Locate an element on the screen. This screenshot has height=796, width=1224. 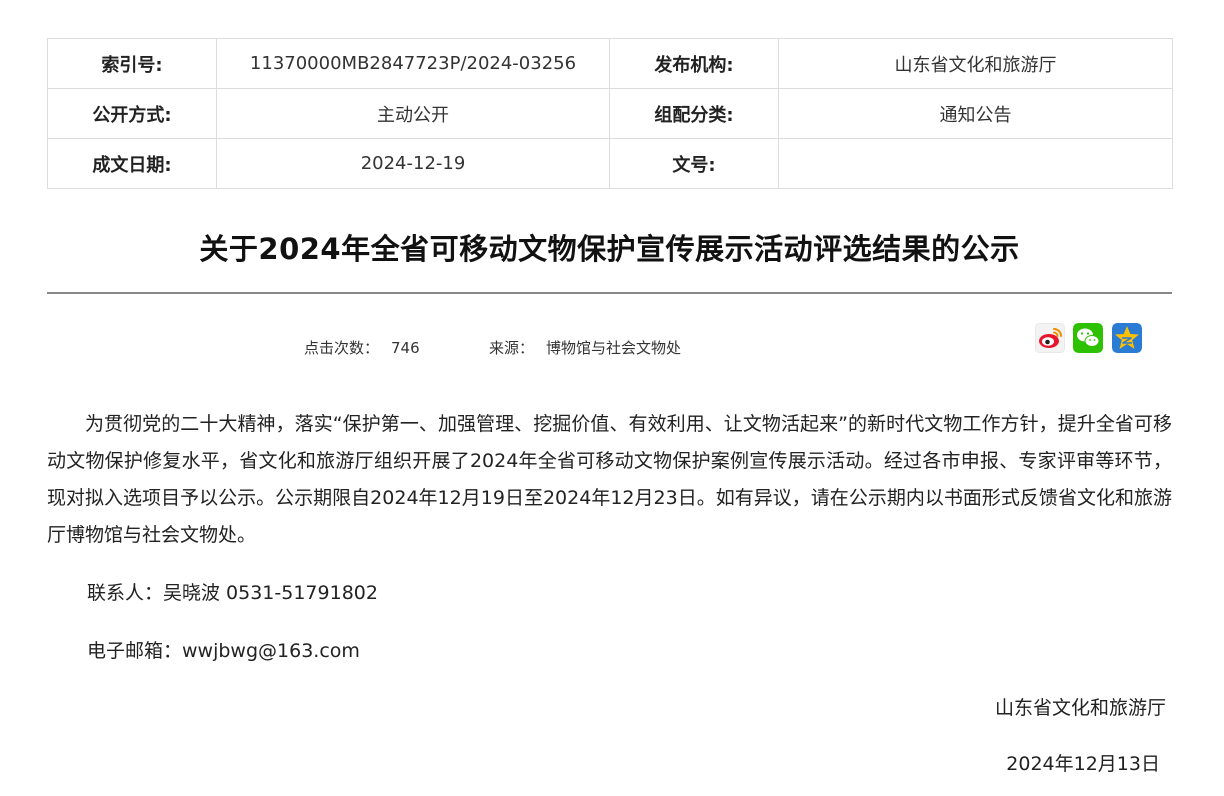
index-number-value: 11370000MB2847723P/2024-03256 is located at coordinates (413, 63).